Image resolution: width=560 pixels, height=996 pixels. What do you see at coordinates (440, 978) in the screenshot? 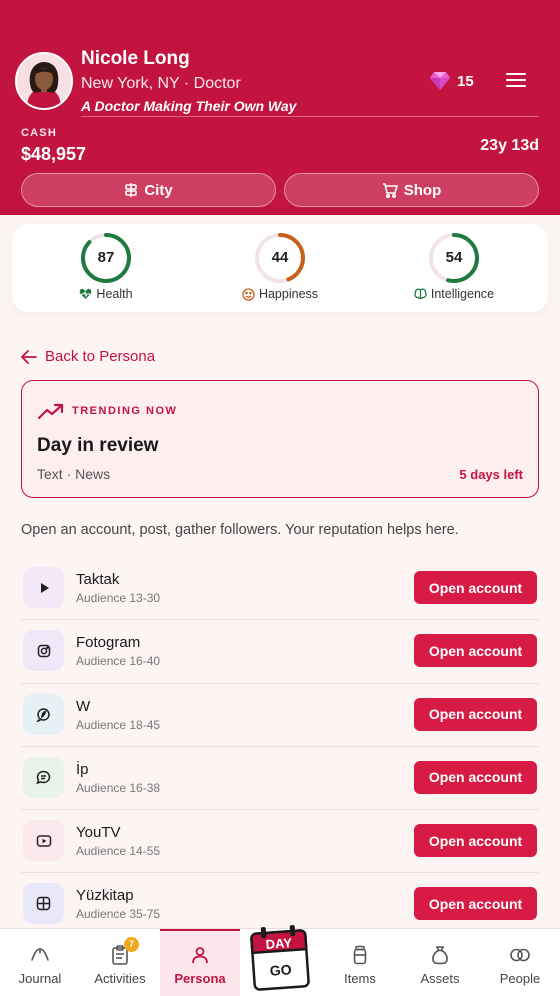
I see `nav-assets-label: Assets` at bounding box center [440, 978].